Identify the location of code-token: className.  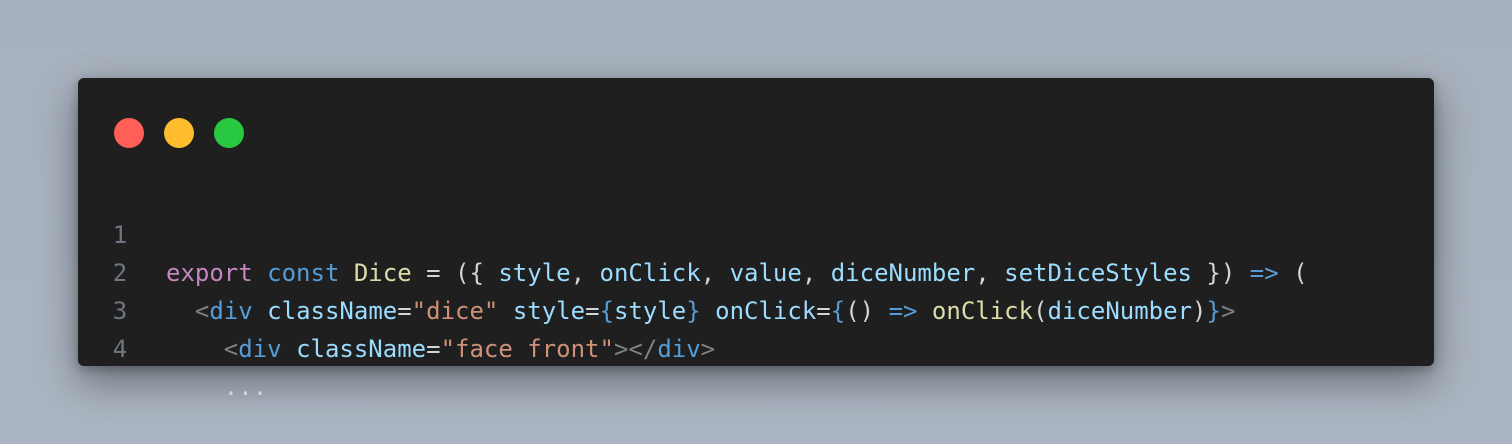
(361, 349).